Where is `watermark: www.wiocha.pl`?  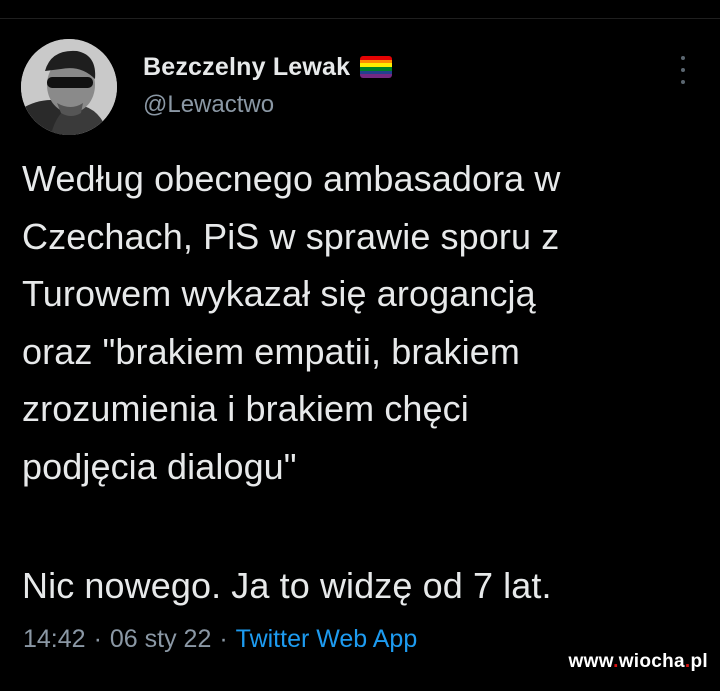
watermark: www.wiocha.pl is located at coordinates (638, 662).